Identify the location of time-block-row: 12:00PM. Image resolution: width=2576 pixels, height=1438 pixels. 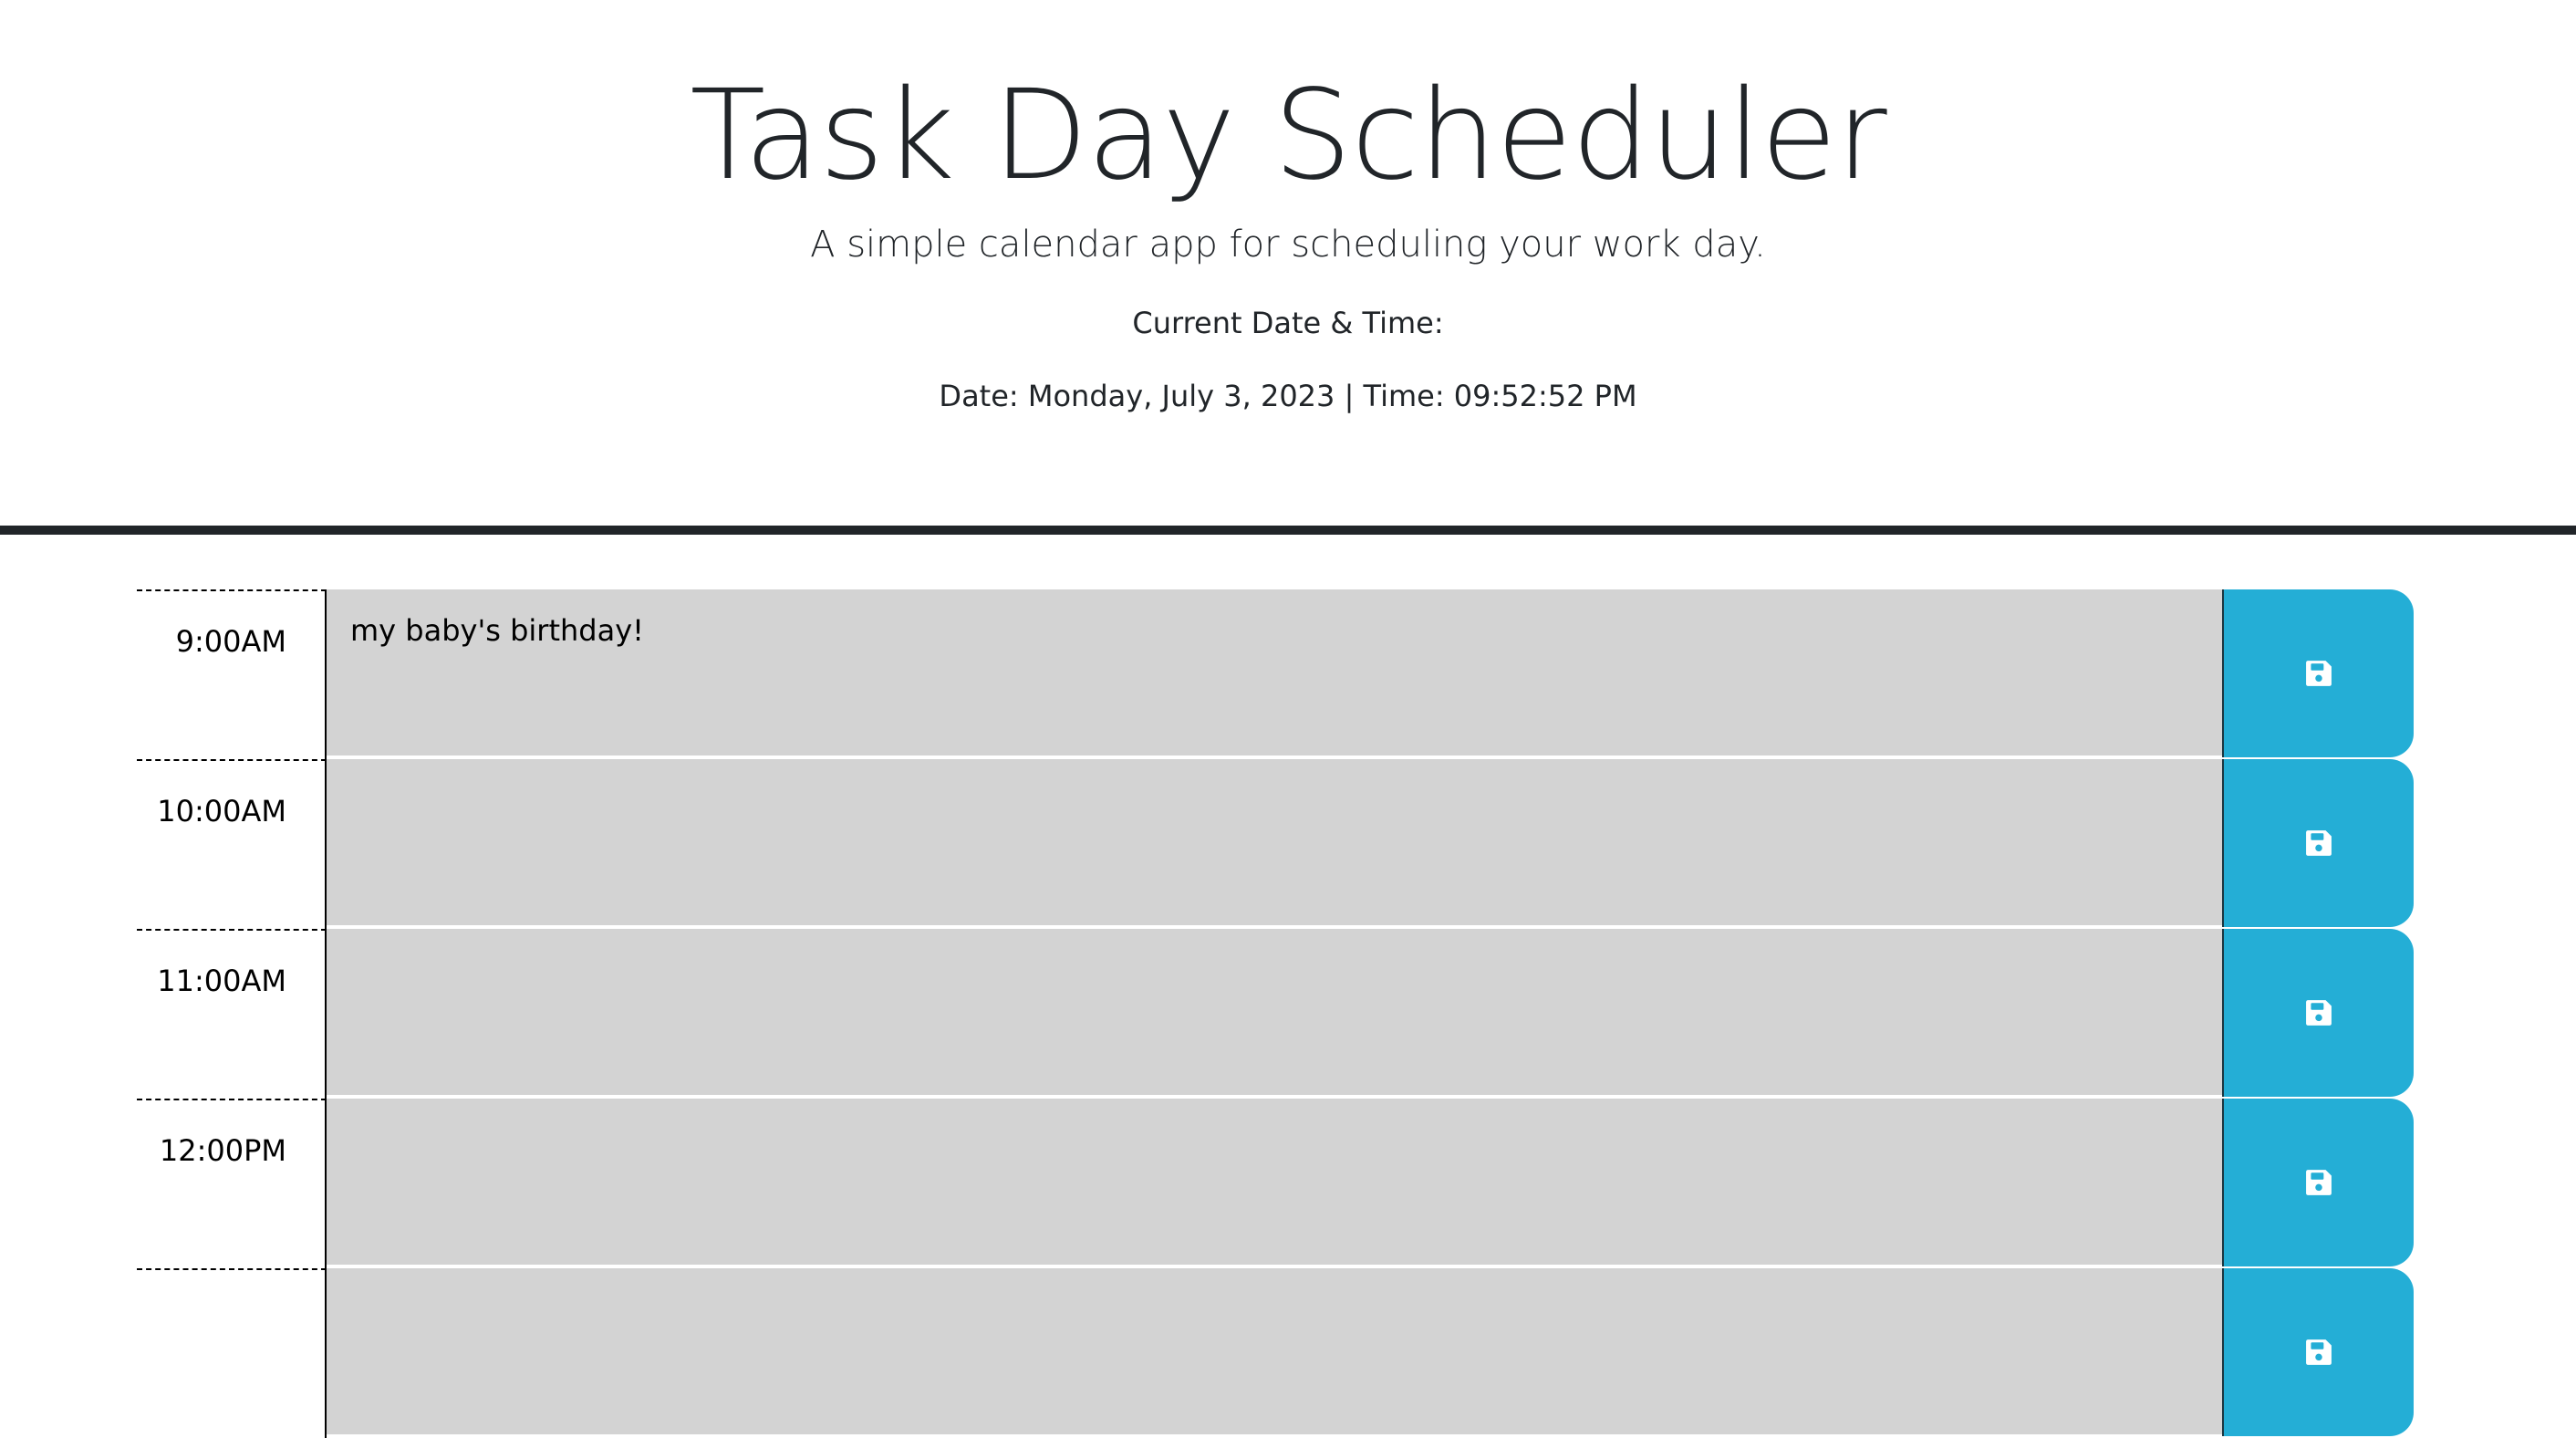
(1275, 1183).